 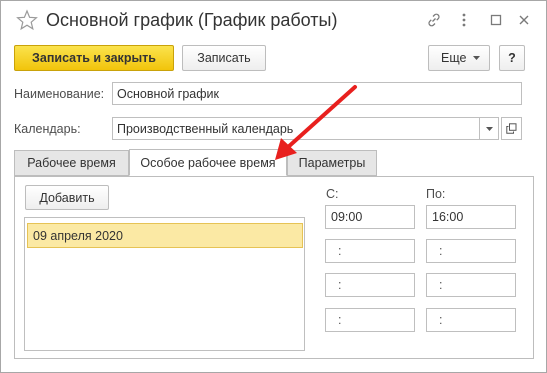 What do you see at coordinates (496, 20) in the screenshot?
I see `maximize-icon` at bounding box center [496, 20].